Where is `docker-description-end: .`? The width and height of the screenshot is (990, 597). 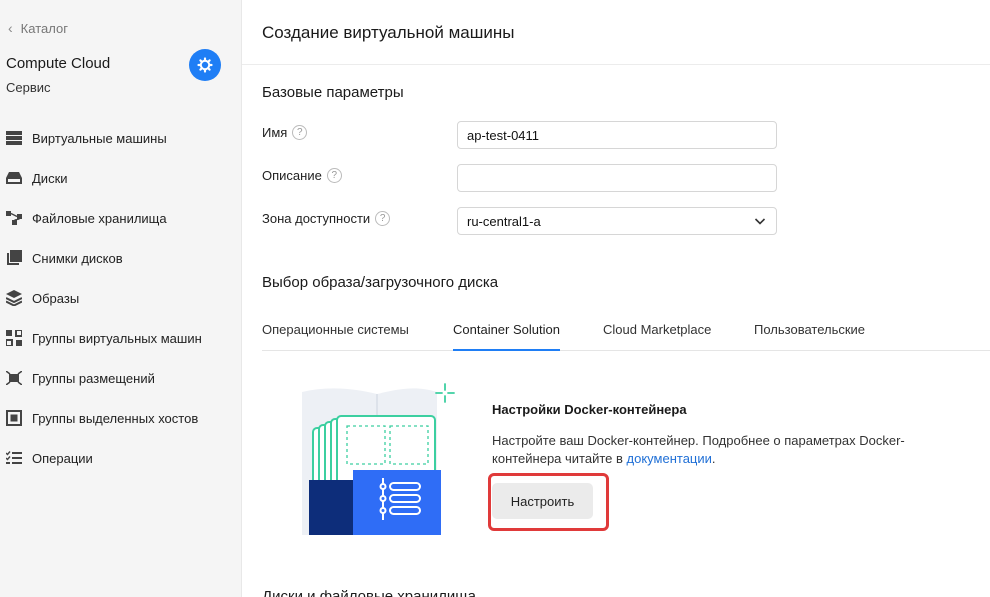 docker-description-end: . is located at coordinates (713, 458).